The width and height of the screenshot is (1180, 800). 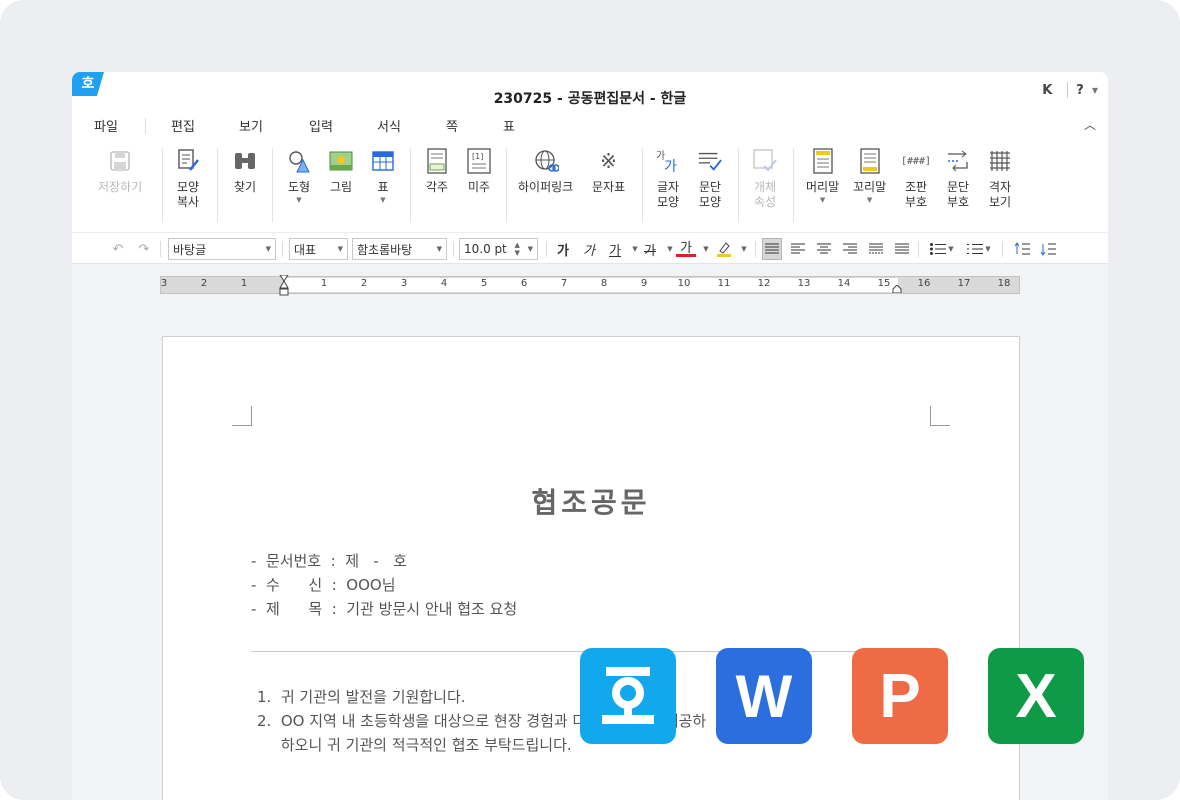 What do you see at coordinates (1090, 124) in the screenshot?
I see `collapse-ribbon-icon: ︿` at bounding box center [1090, 124].